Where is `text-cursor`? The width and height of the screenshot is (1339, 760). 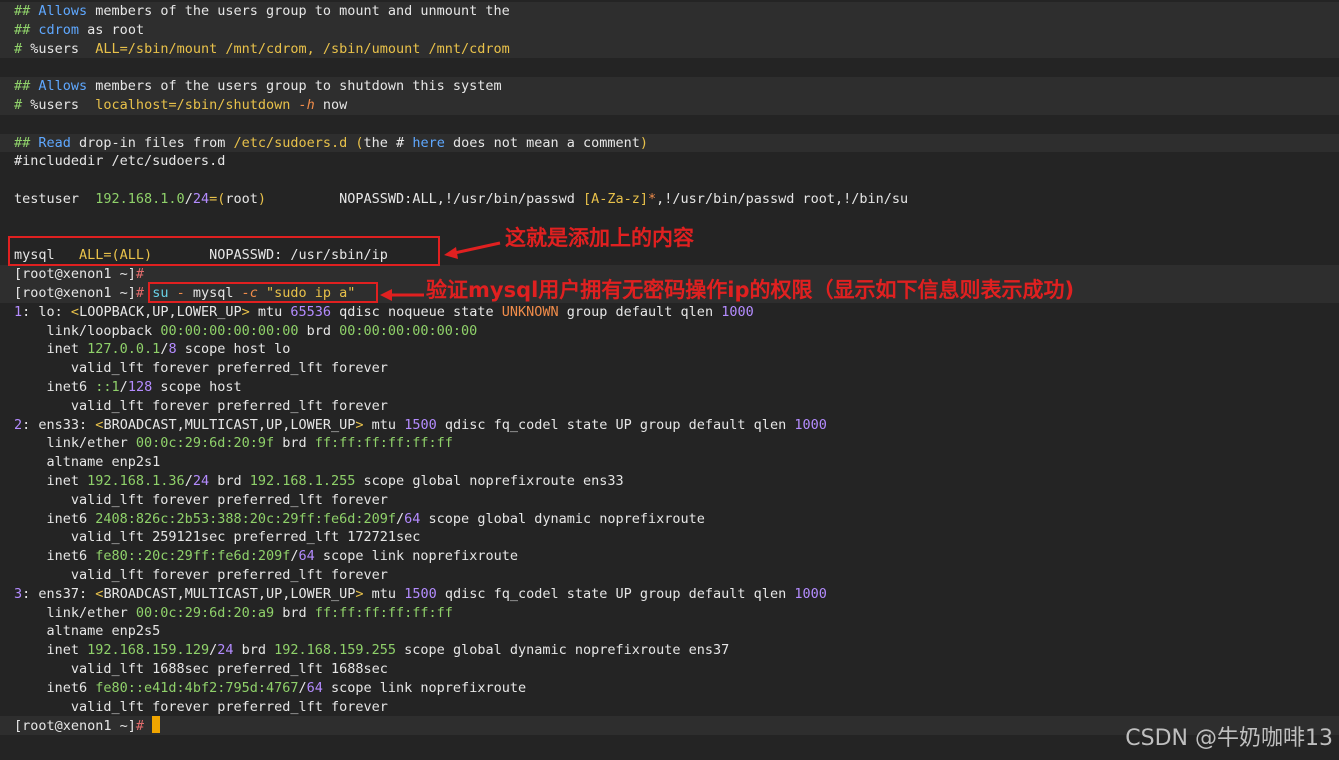
text-cursor is located at coordinates (156, 725).